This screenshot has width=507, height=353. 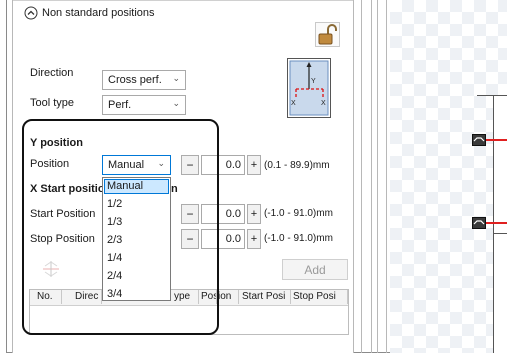 What do you see at coordinates (52, 73) in the screenshot?
I see `direction-label: Direction` at bounding box center [52, 73].